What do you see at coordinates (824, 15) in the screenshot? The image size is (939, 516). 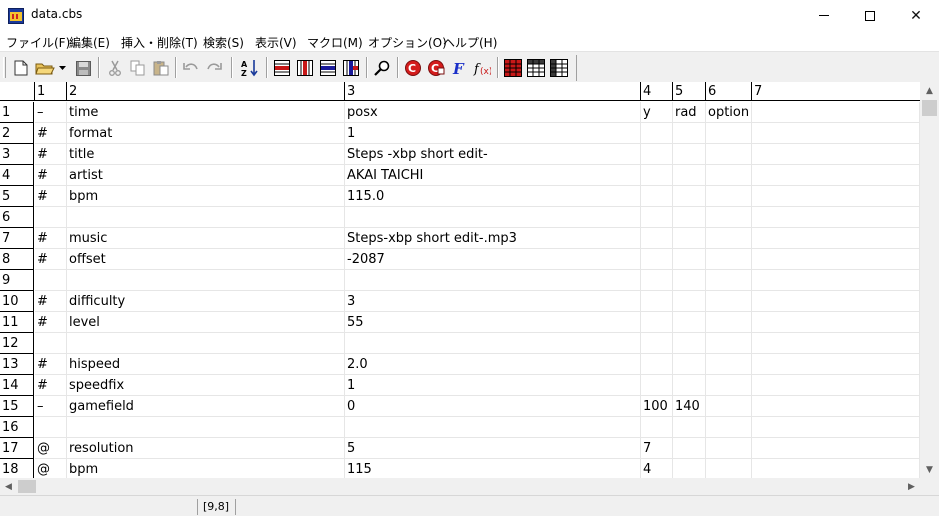 I see `minimize-button` at bounding box center [824, 15].